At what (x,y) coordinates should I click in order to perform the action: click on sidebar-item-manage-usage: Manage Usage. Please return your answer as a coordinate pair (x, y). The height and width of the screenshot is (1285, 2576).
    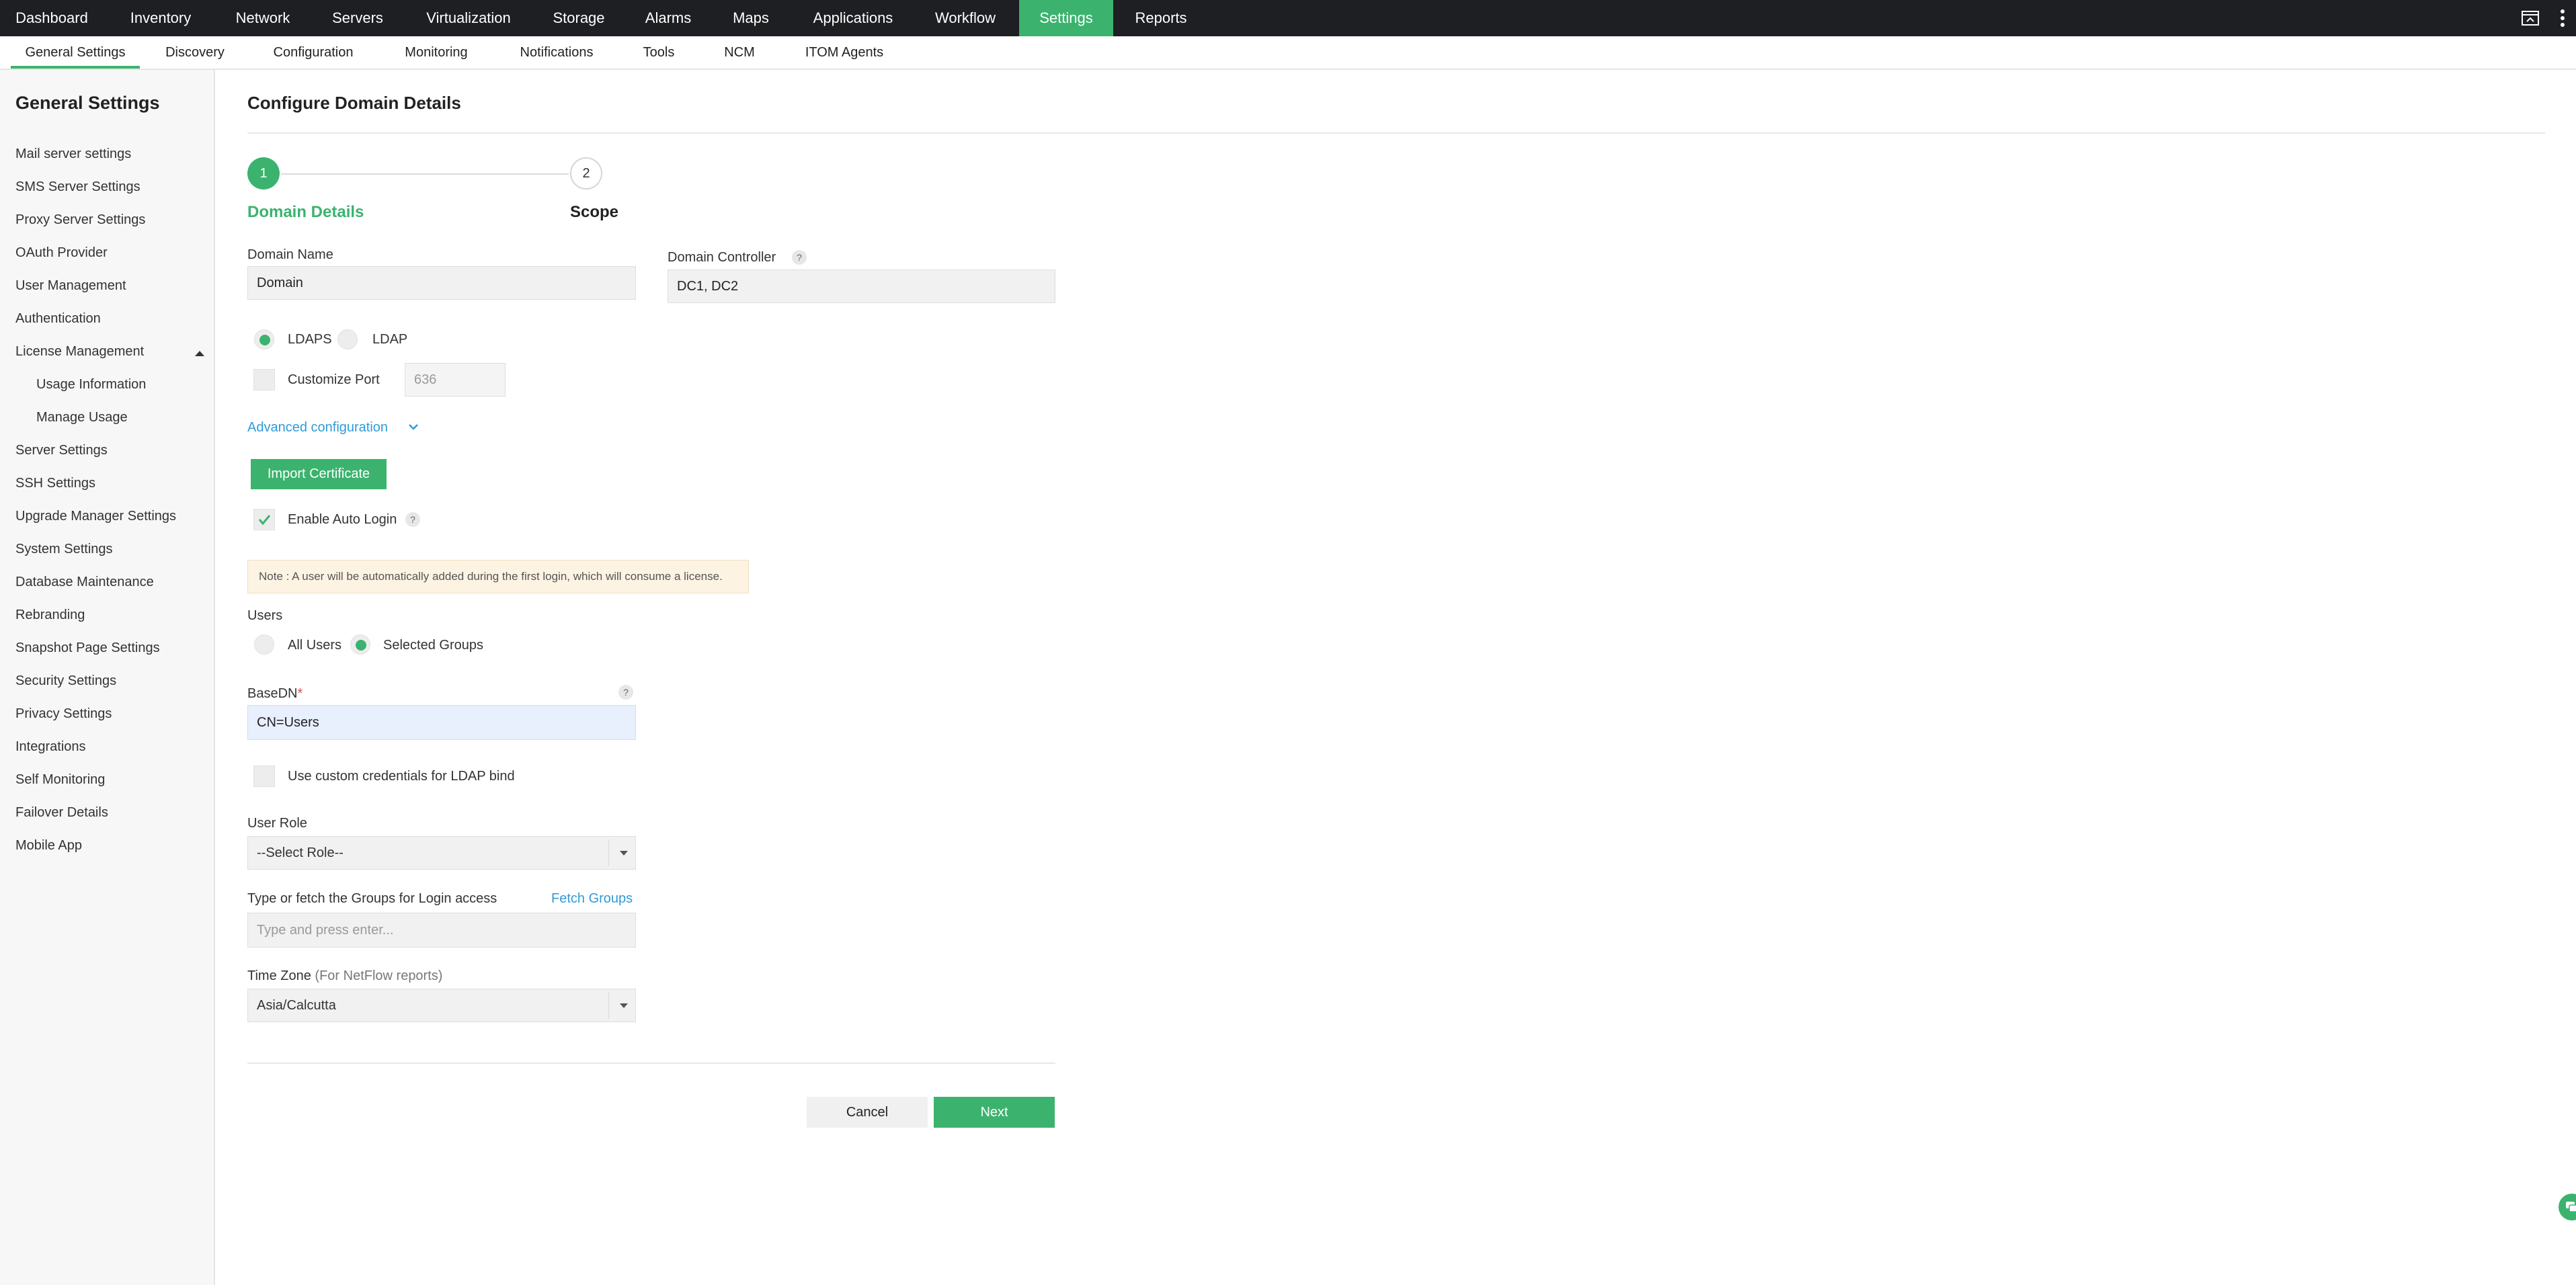
    Looking at the image, I should click on (82, 417).